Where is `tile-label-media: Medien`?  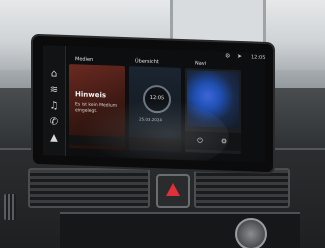 tile-label-media: Medien is located at coordinates (84, 59).